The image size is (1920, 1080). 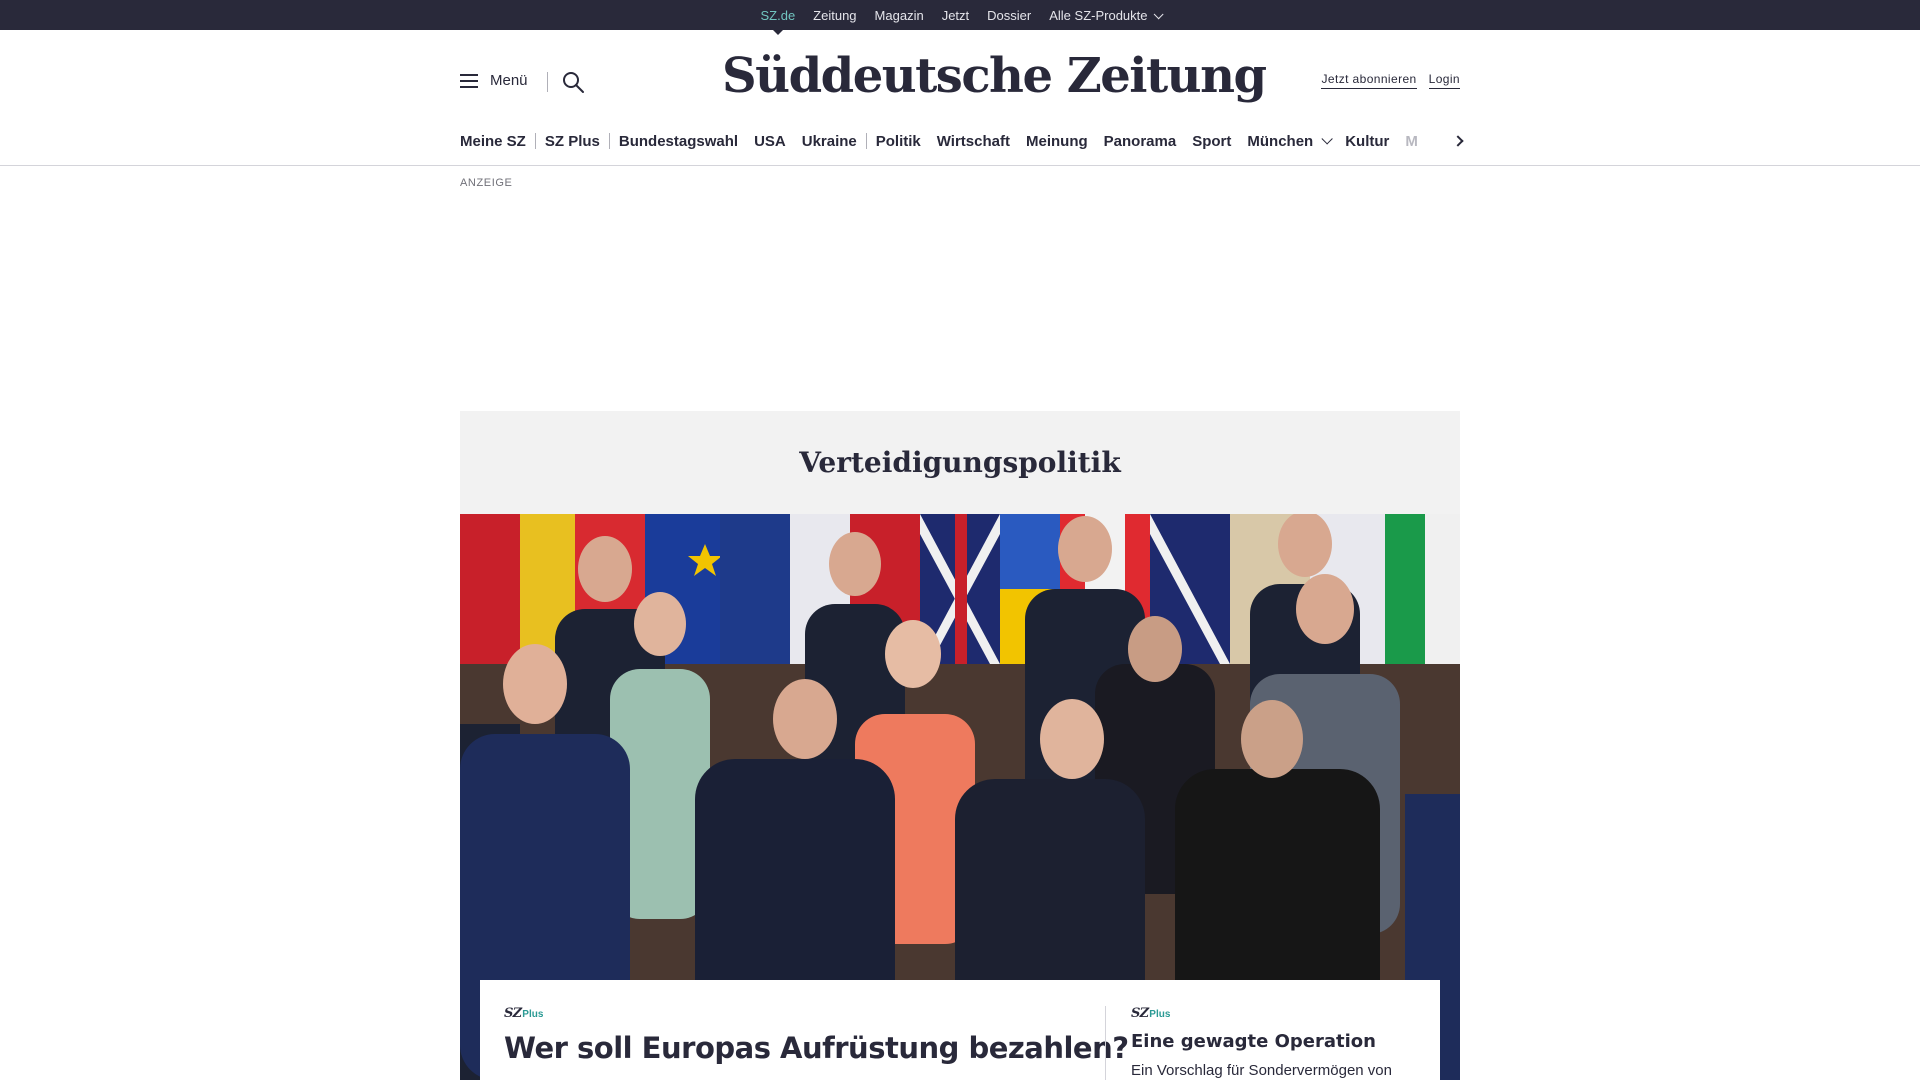 I want to click on search-icon, so click(x=573, y=82).